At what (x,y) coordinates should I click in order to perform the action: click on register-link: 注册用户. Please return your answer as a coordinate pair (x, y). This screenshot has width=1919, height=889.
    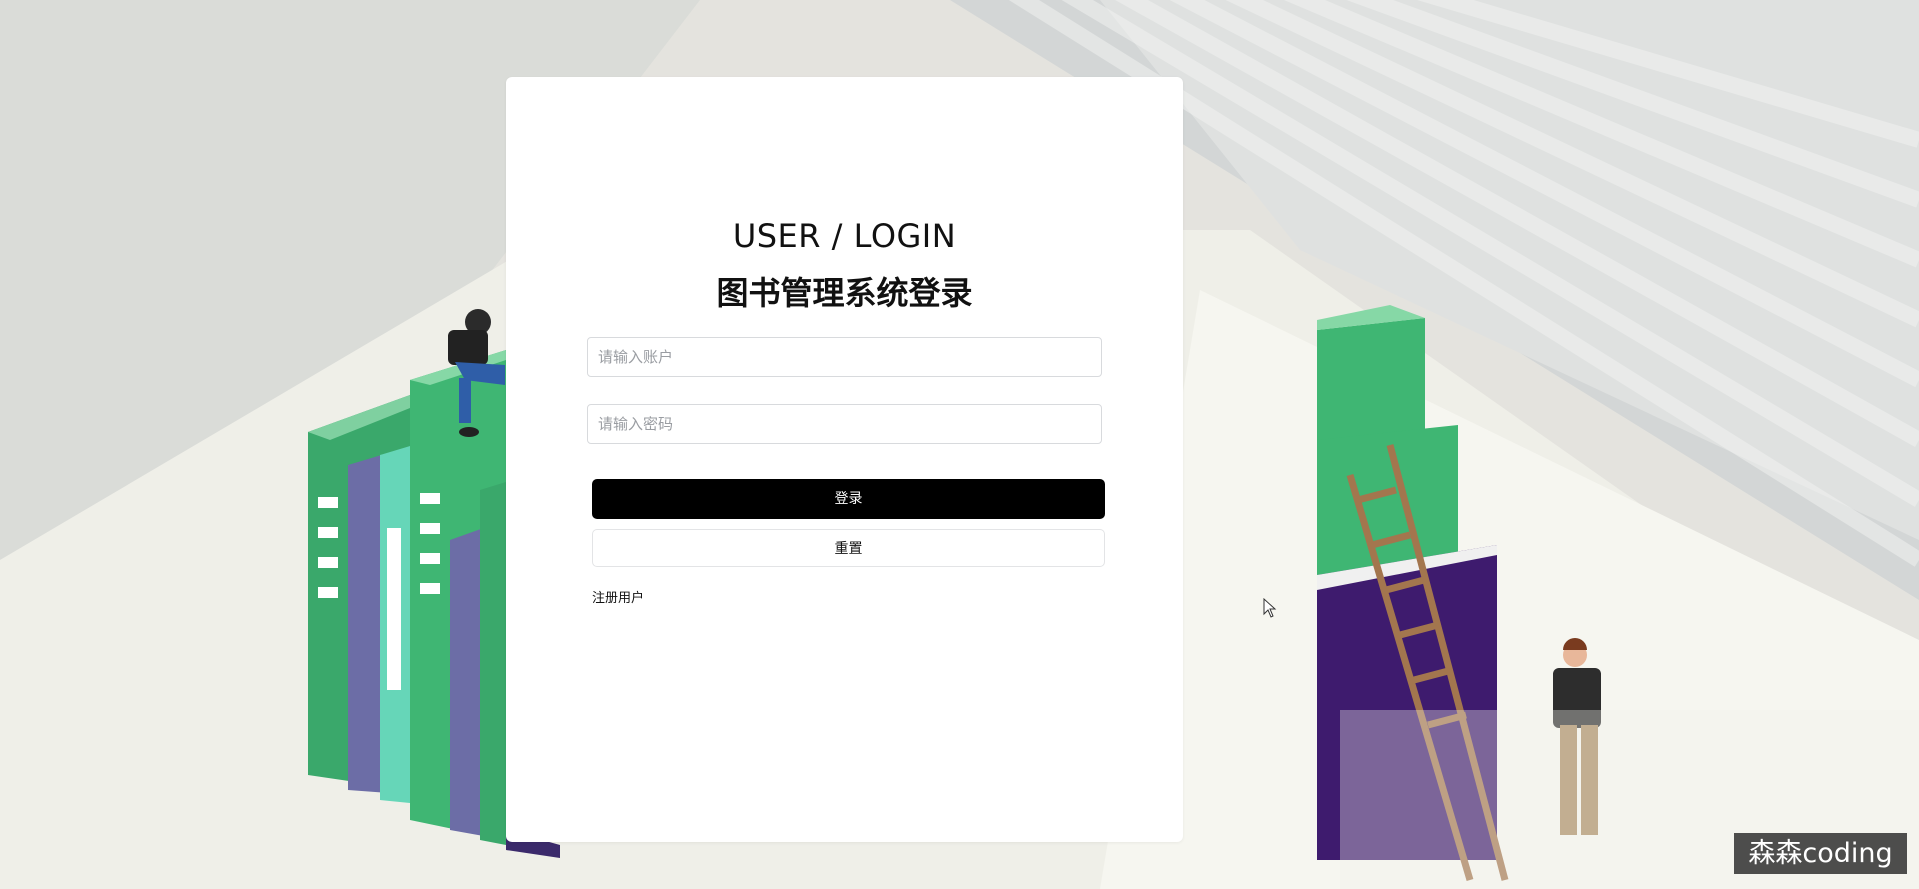
    Looking at the image, I should click on (618, 596).